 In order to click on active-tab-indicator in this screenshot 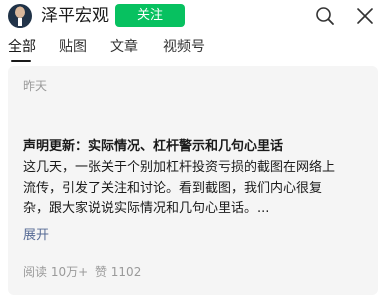, I will do `click(21, 61)`.